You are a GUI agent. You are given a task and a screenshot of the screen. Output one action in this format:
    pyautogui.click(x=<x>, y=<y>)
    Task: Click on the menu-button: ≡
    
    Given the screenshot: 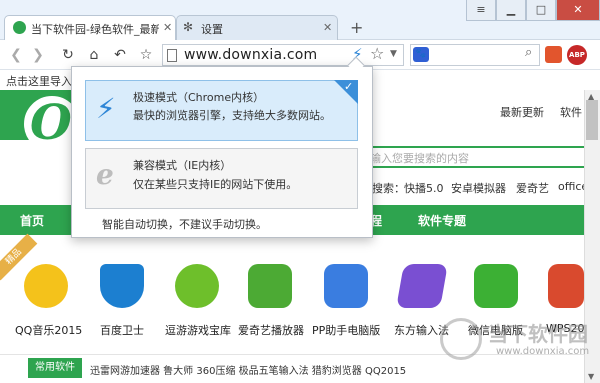 What is the action you would take?
    pyautogui.click(x=481, y=10)
    